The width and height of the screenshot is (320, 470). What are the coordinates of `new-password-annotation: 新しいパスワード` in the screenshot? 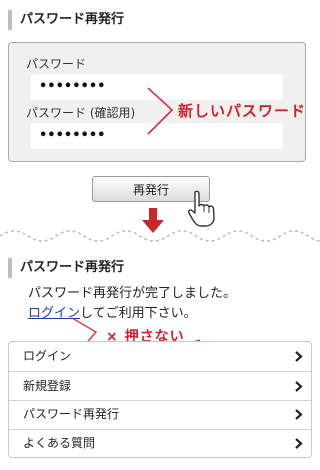 It's located at (242, 111).